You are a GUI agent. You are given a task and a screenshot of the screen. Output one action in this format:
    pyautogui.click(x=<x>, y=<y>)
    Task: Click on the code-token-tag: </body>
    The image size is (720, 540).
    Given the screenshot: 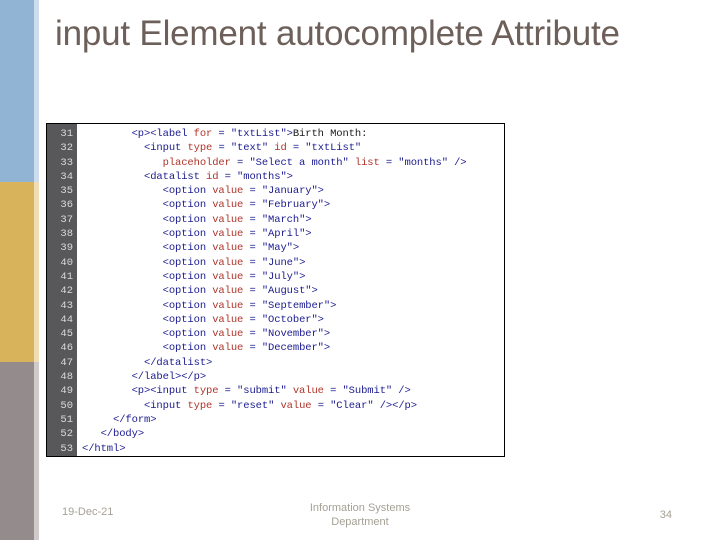 What is the action you would take?
    pyautogui.click(x=122, y=434)
    